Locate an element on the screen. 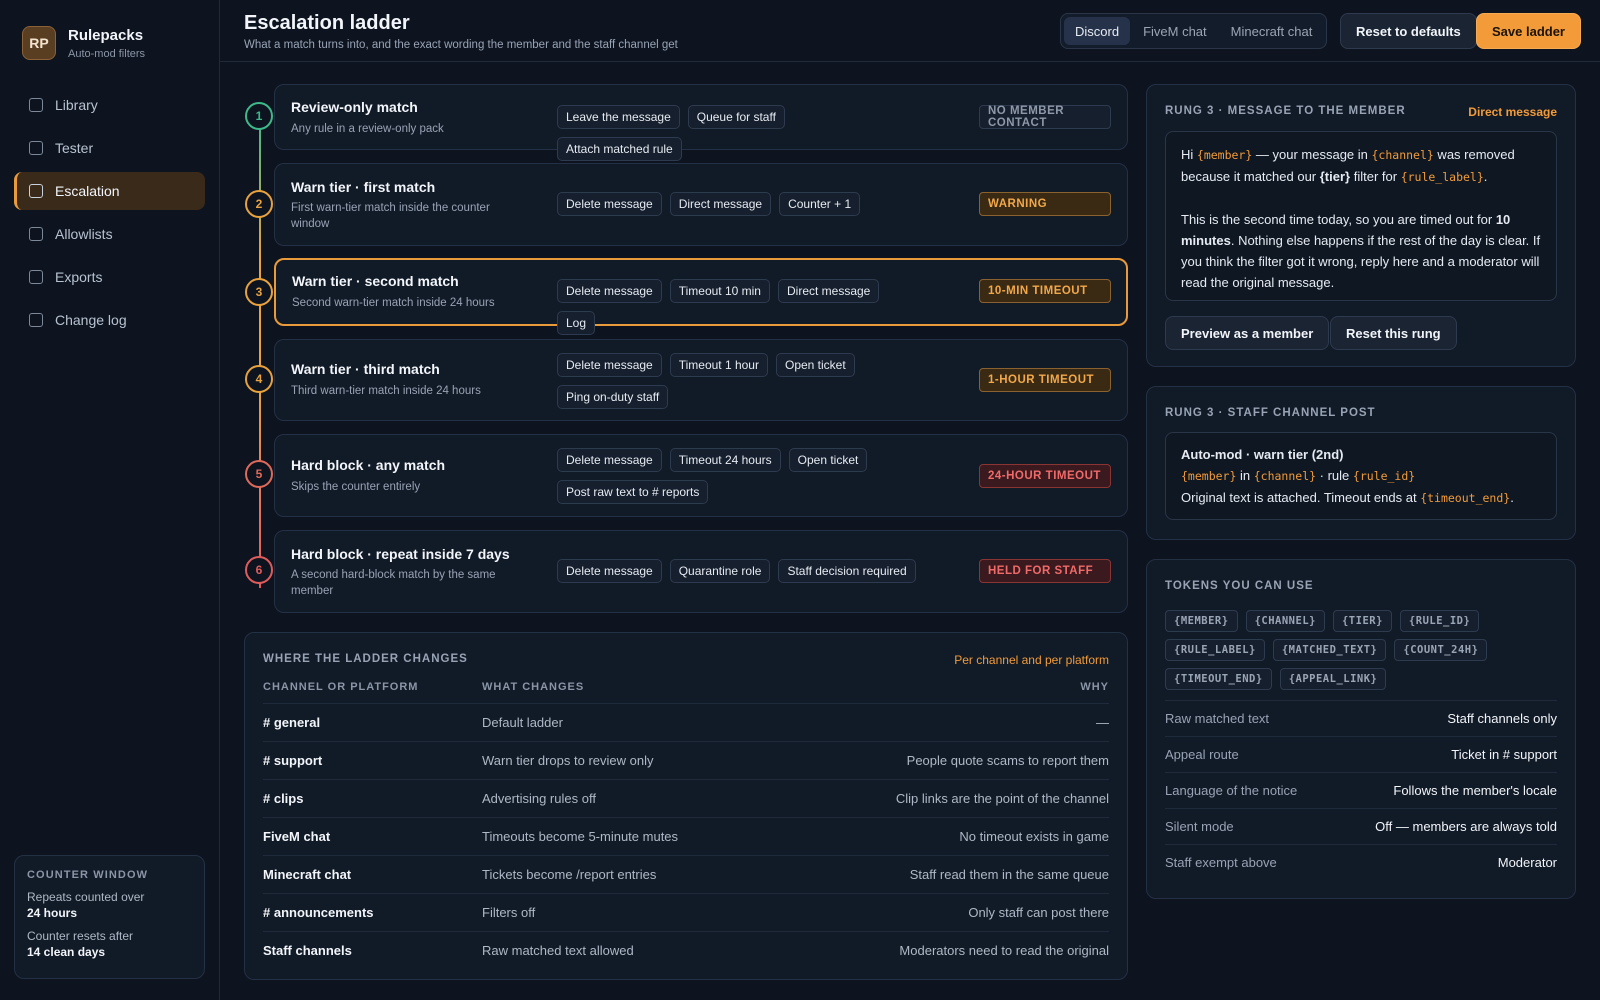 The image size is (1600, 1000). message-text: in is located at coordinates (1245, 475).